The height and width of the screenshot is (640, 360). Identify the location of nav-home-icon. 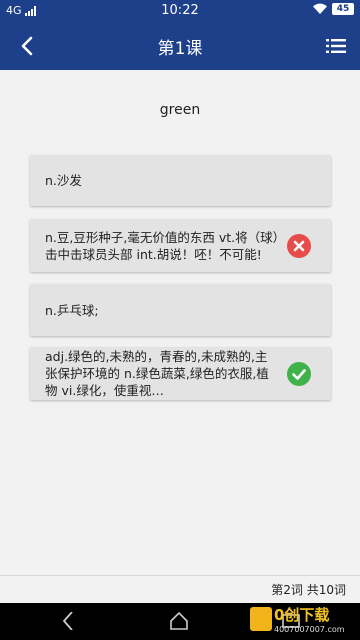
(179, 621).